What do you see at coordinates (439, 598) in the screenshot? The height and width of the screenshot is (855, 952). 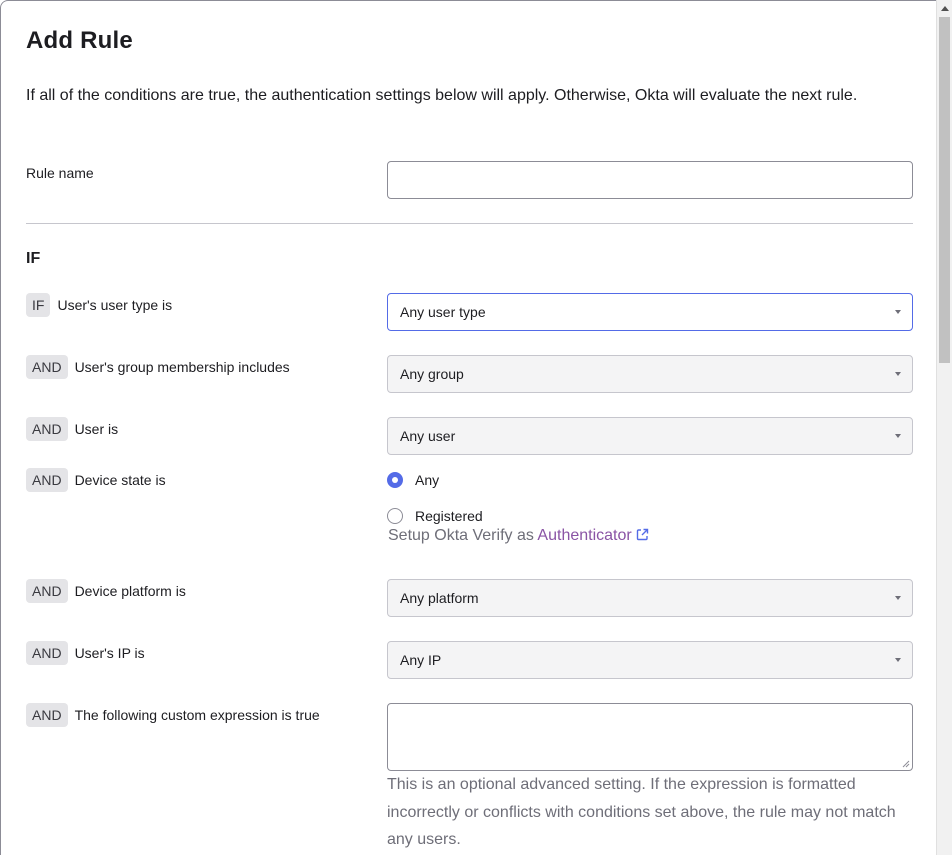 I see `select-value: Any platform` at bounding box center [439, 598].